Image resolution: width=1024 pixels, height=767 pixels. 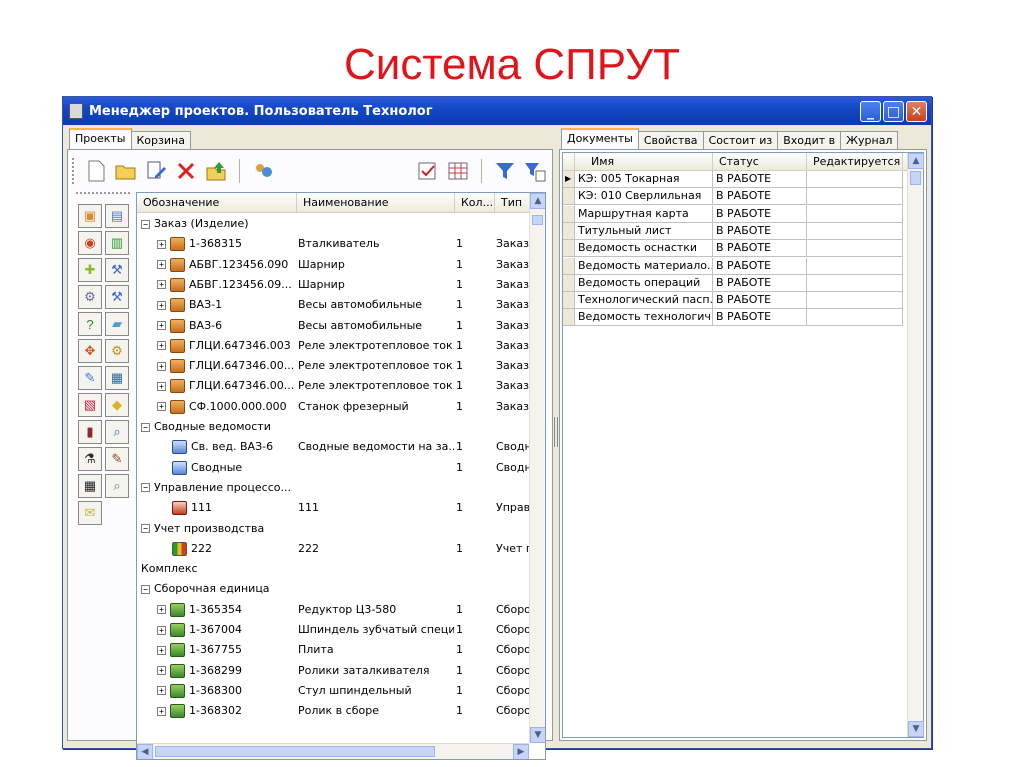 I want to click on tab-consists-of: Состоит из, so click(x=740, y=140).